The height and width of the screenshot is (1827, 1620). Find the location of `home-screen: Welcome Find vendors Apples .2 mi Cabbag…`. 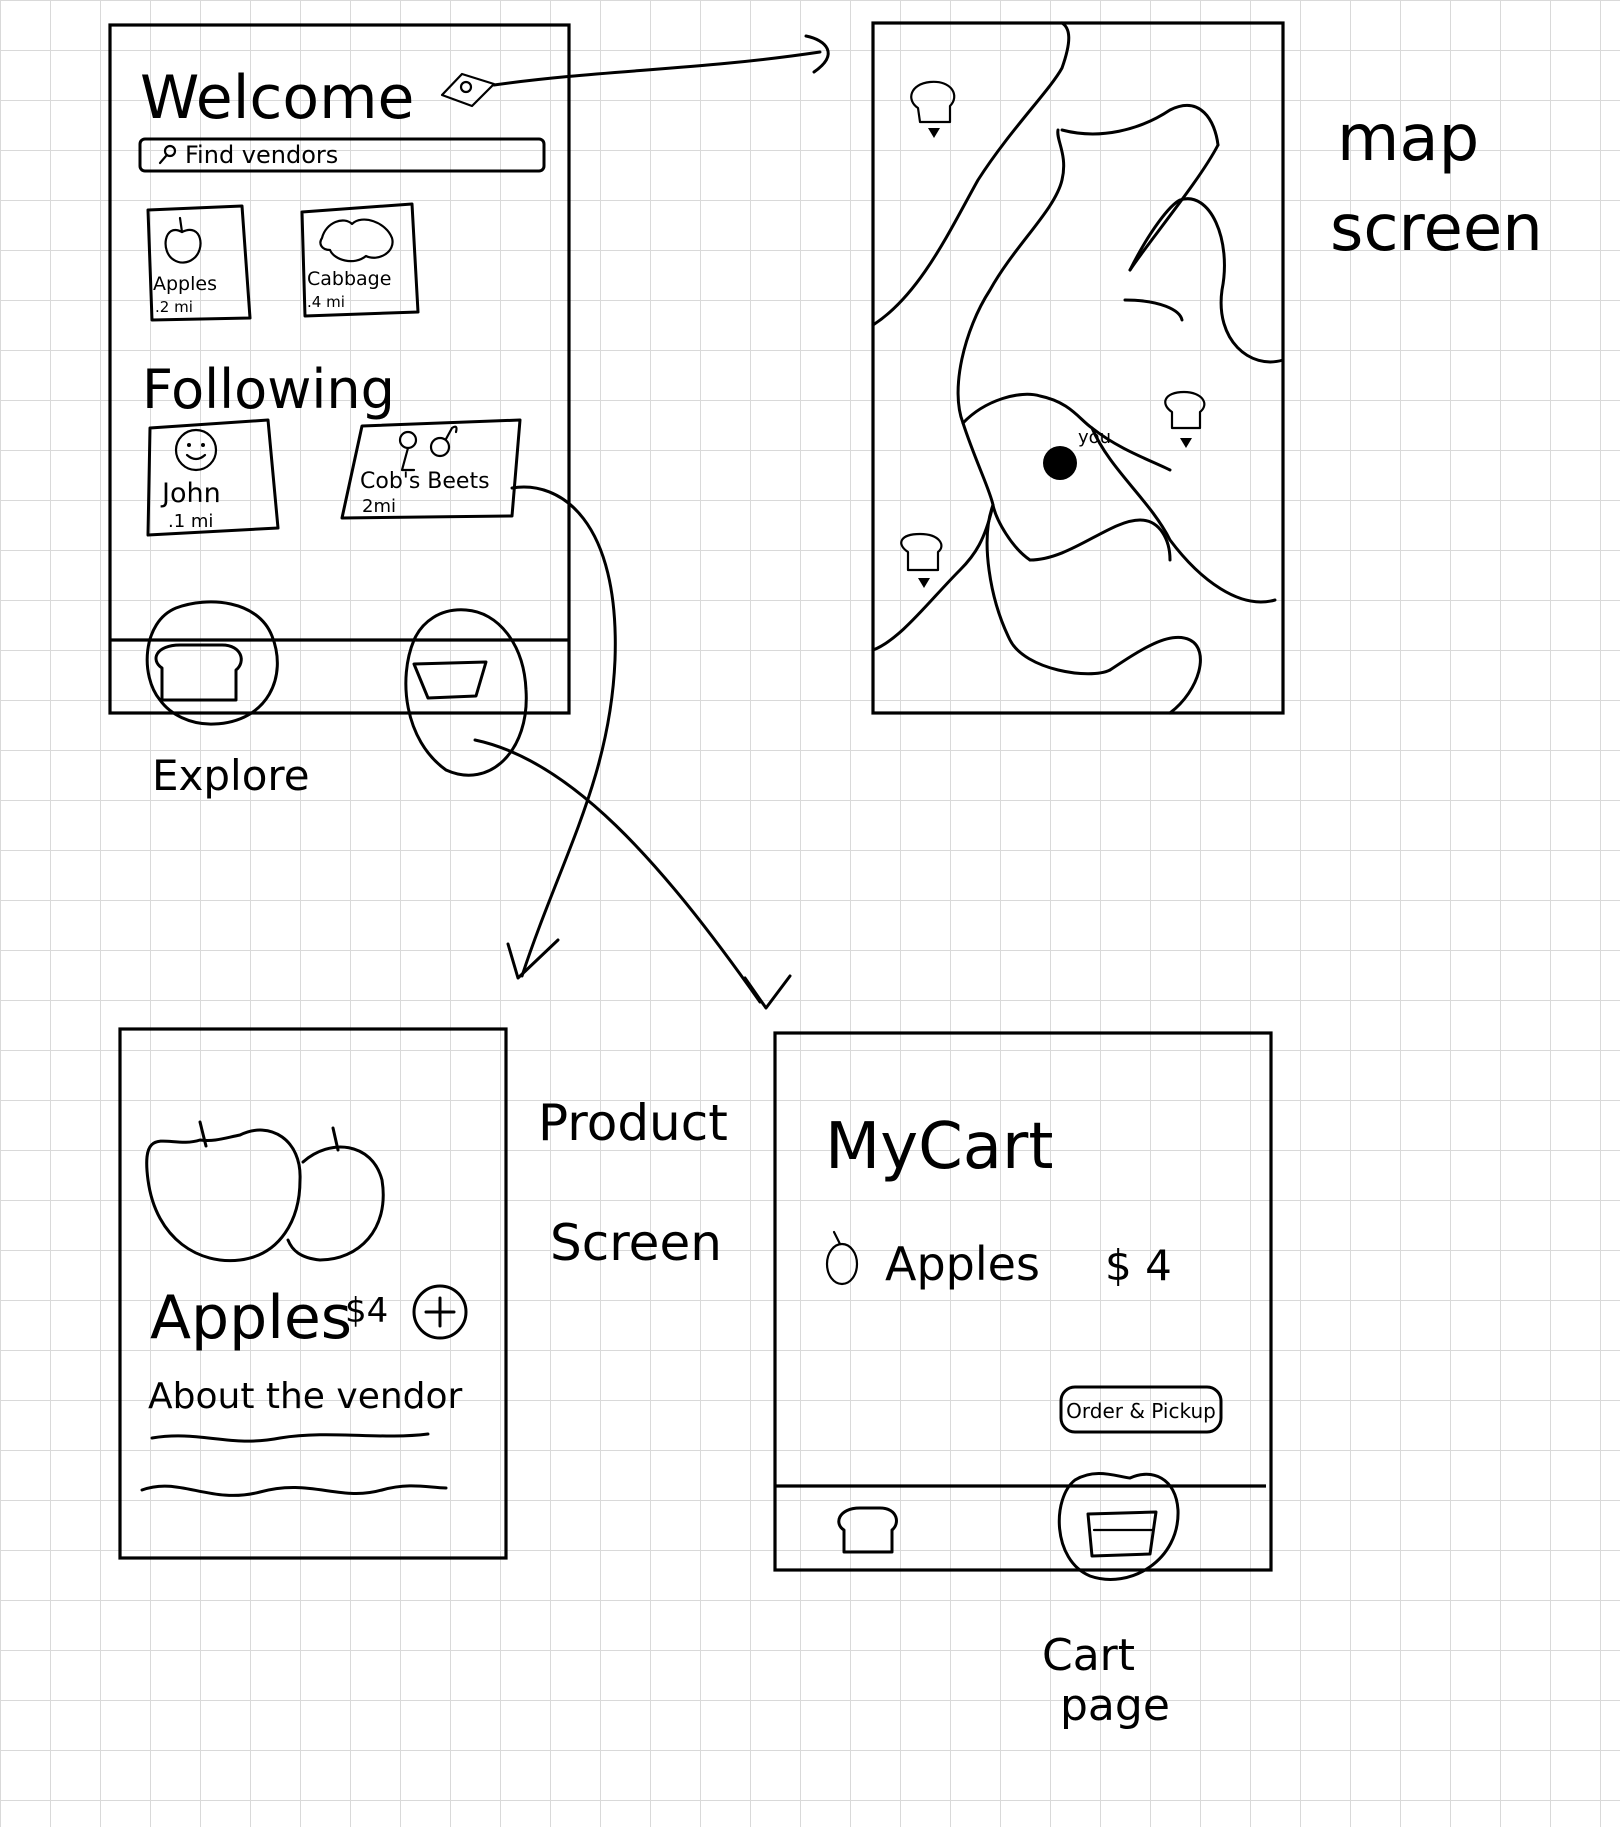

home-screen: Welcome Find vendors Apples .2 mi Cabbag… is located at coordinates (339, 411).